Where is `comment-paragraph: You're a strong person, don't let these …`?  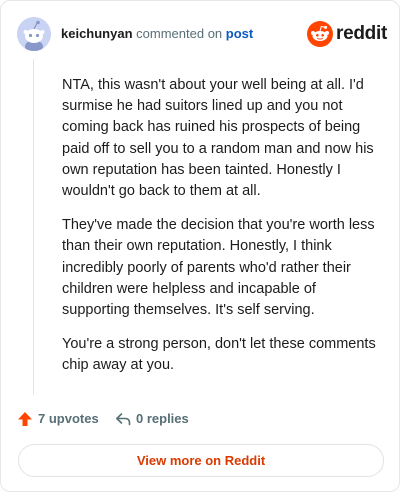 comment-paragraph: You're a strong person, don't let these … is located at coordinates (219, 355).